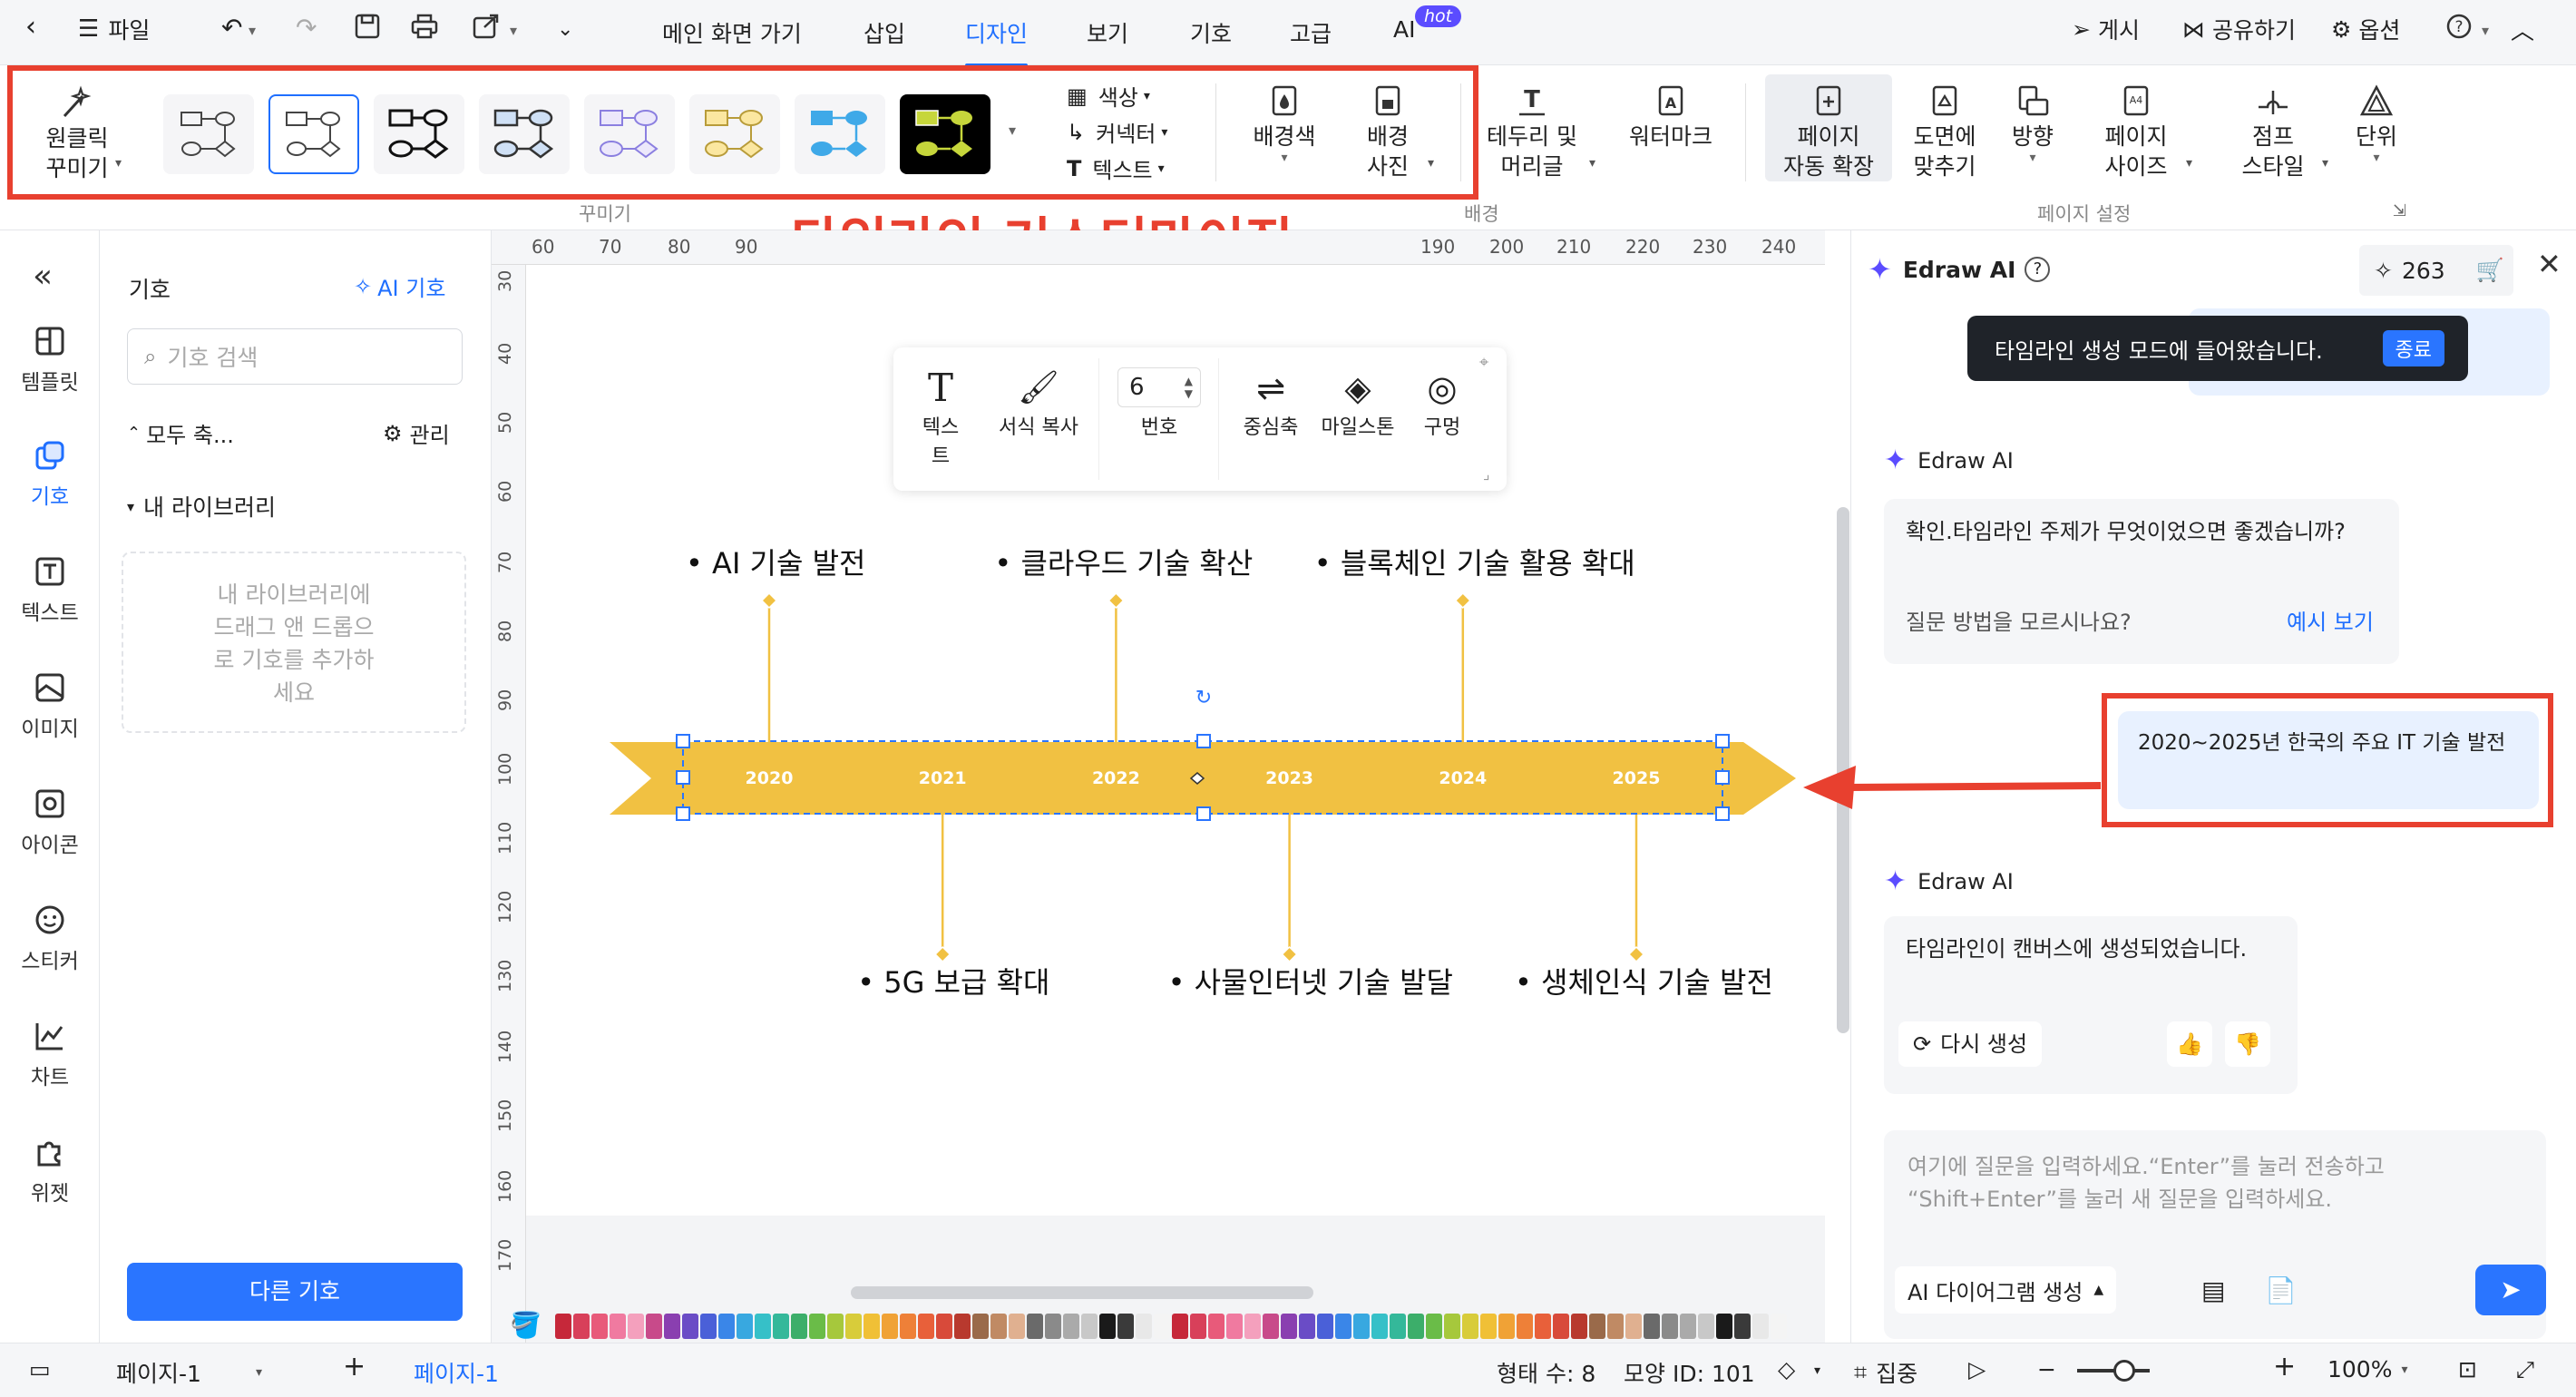 This screenshot has width=2576, height=1397. Describe the element at coordinates (1532, 132) in the screenshot. I see `border-header-button: T 테두리 및 머리글` at that location.